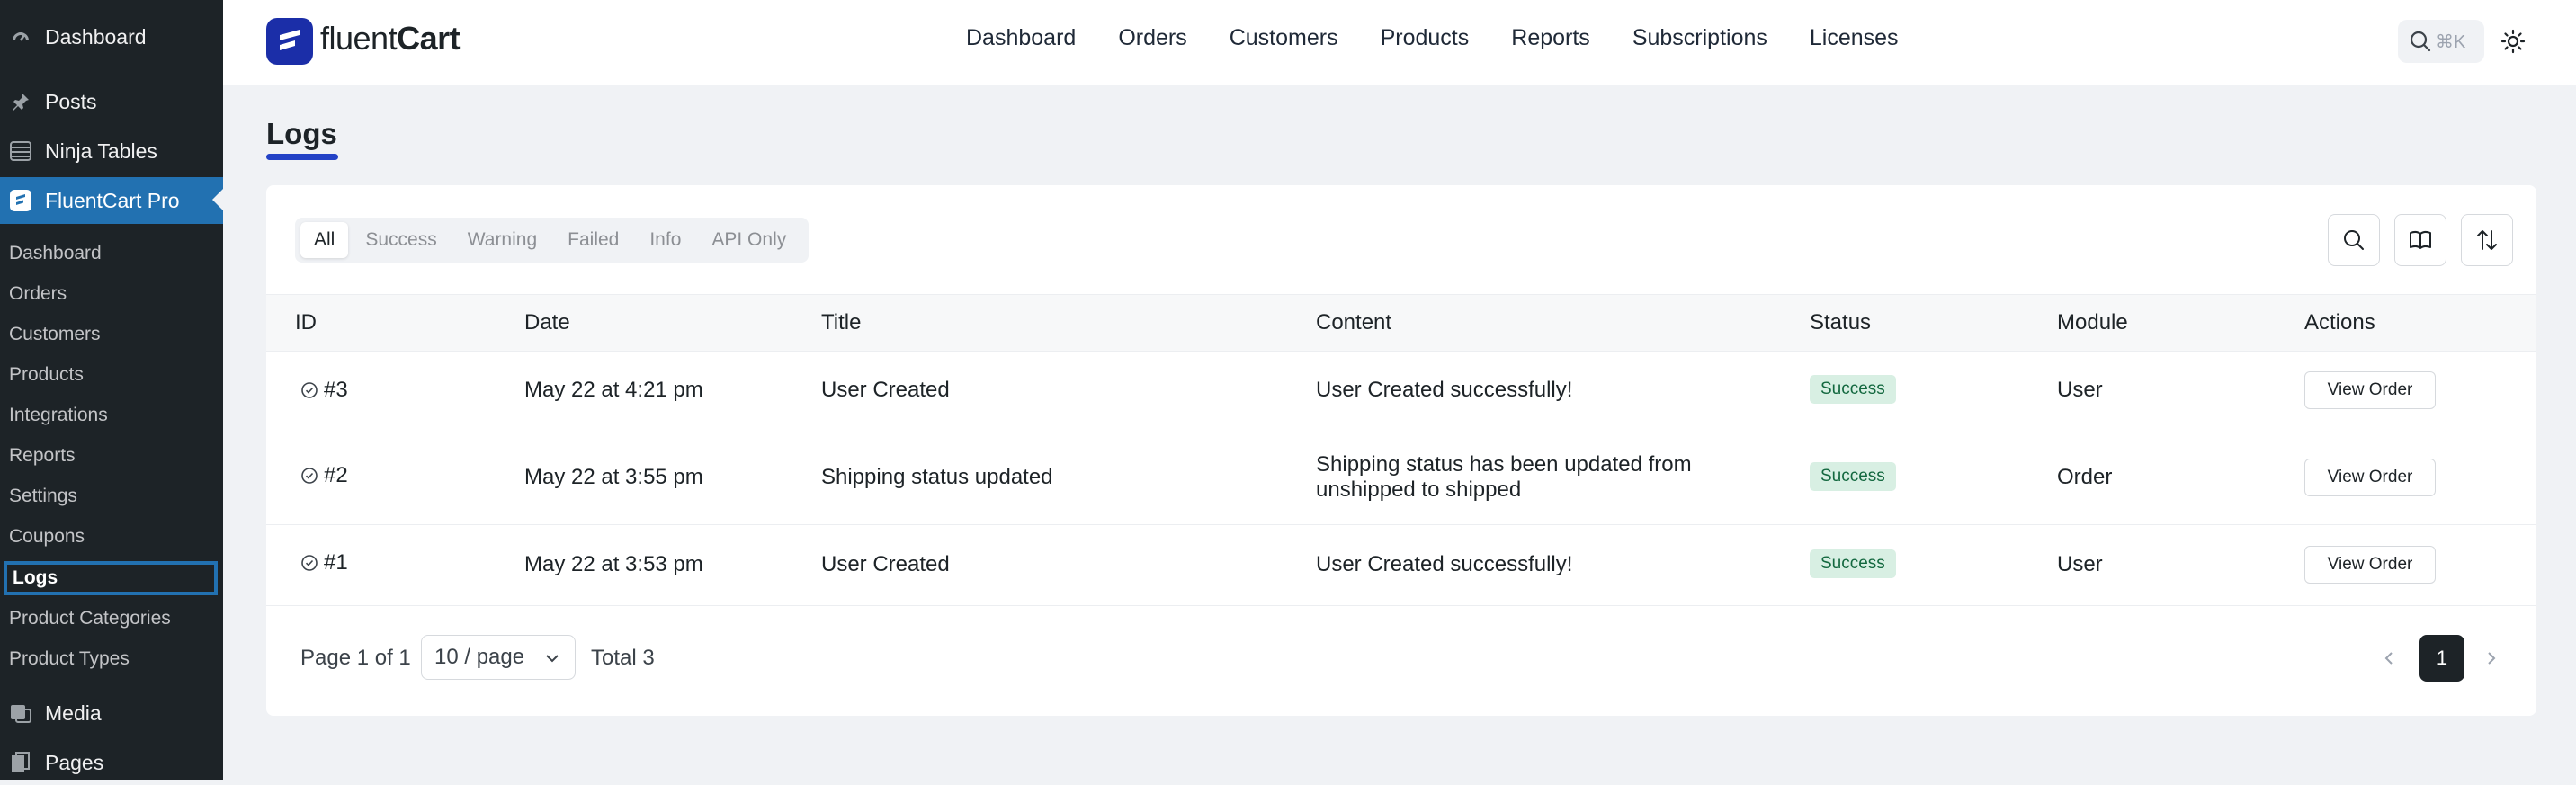  Describe the element at coordinates (1550, 38) in the screenshot. I see `nav-reports: Reports` at that location.